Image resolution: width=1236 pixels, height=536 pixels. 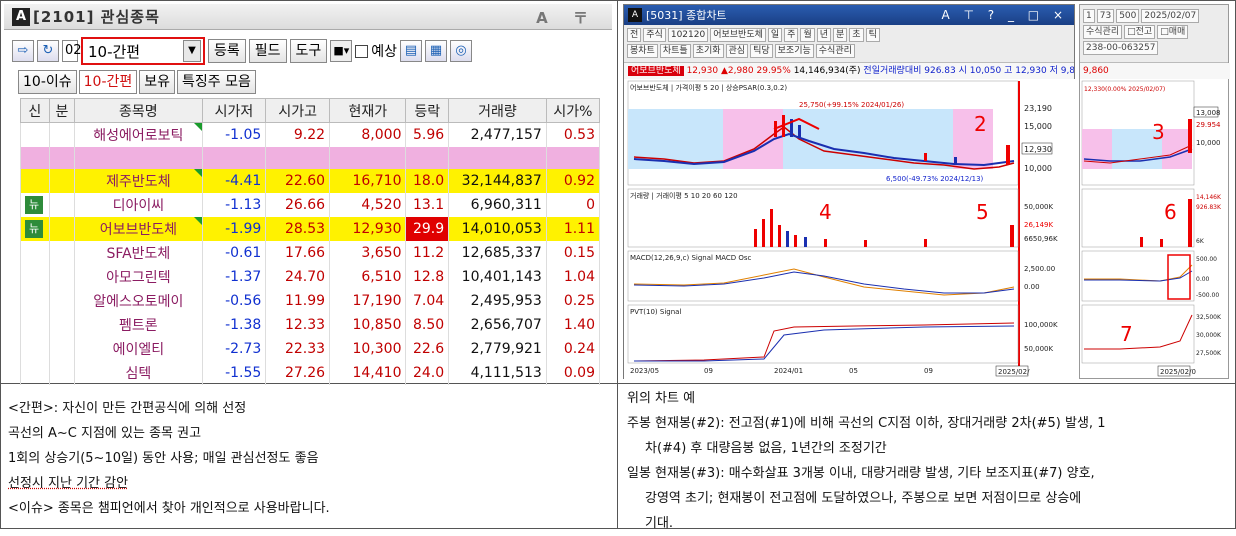 I want to click on daily-vol-tick-0: 14,146K, so click(x=1209, y=197).